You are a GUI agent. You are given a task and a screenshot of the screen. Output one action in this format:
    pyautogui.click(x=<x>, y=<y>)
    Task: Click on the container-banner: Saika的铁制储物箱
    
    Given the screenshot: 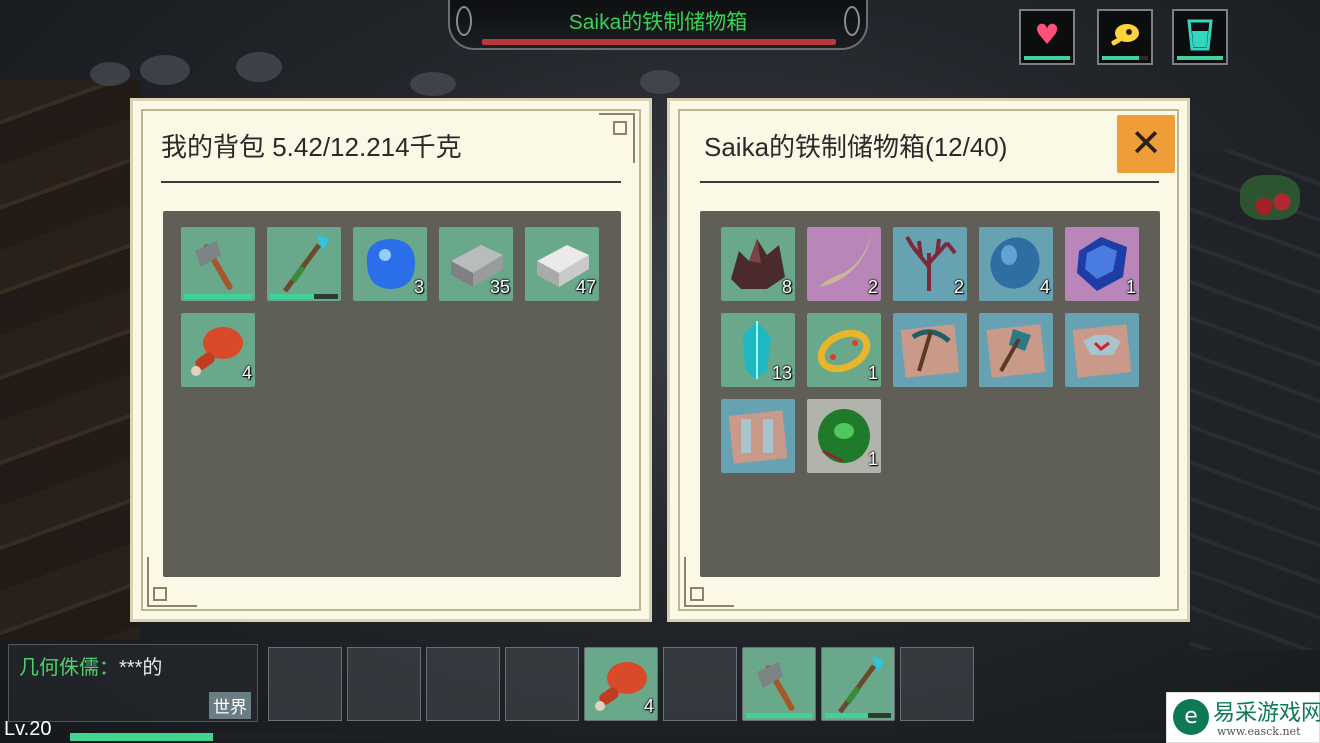 What is the action you would take?
    pyautogui.click(x=658, y=25)
    